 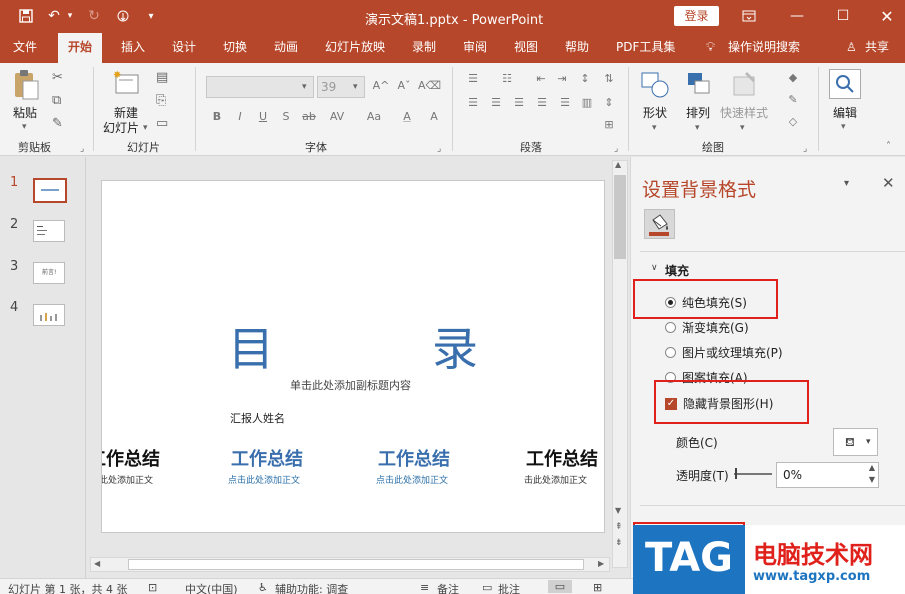 I want to click on font-name-dropdown-icon: ▾, so click(x=304, y=87).